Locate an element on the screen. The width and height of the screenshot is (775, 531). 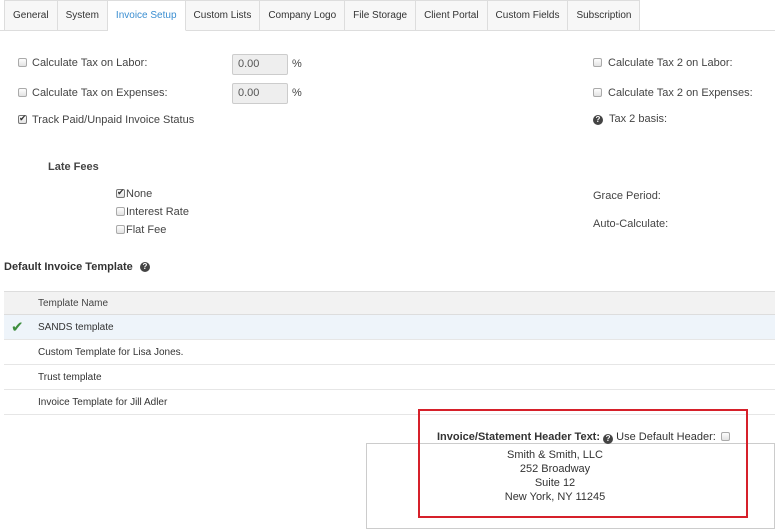
tax-labor-label: Calculate Tax on Labor: is located at coordinates (90, 63).